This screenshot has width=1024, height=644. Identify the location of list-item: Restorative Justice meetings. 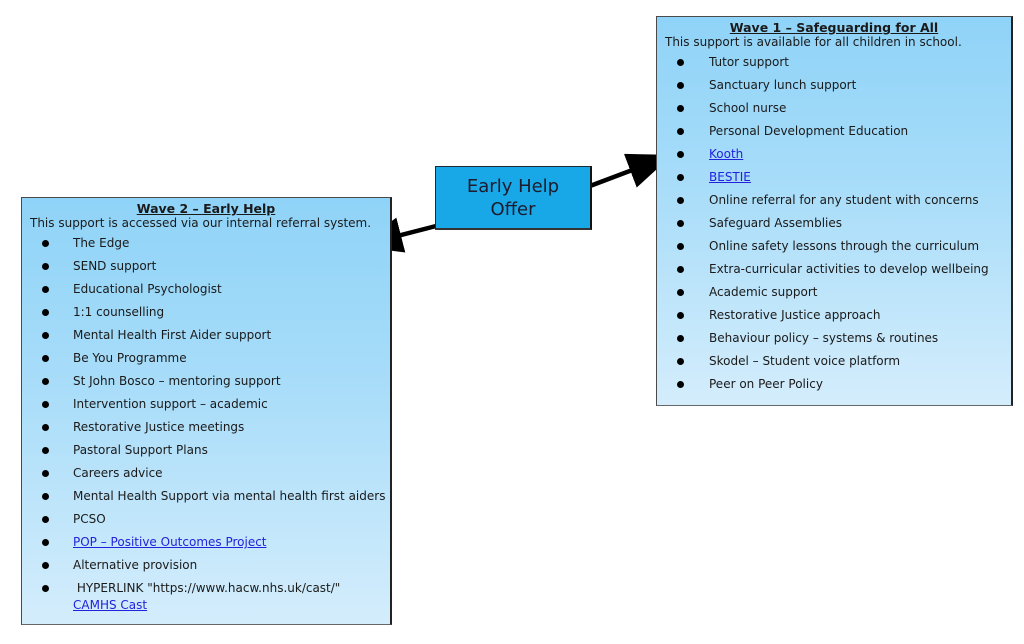
(206, 427).